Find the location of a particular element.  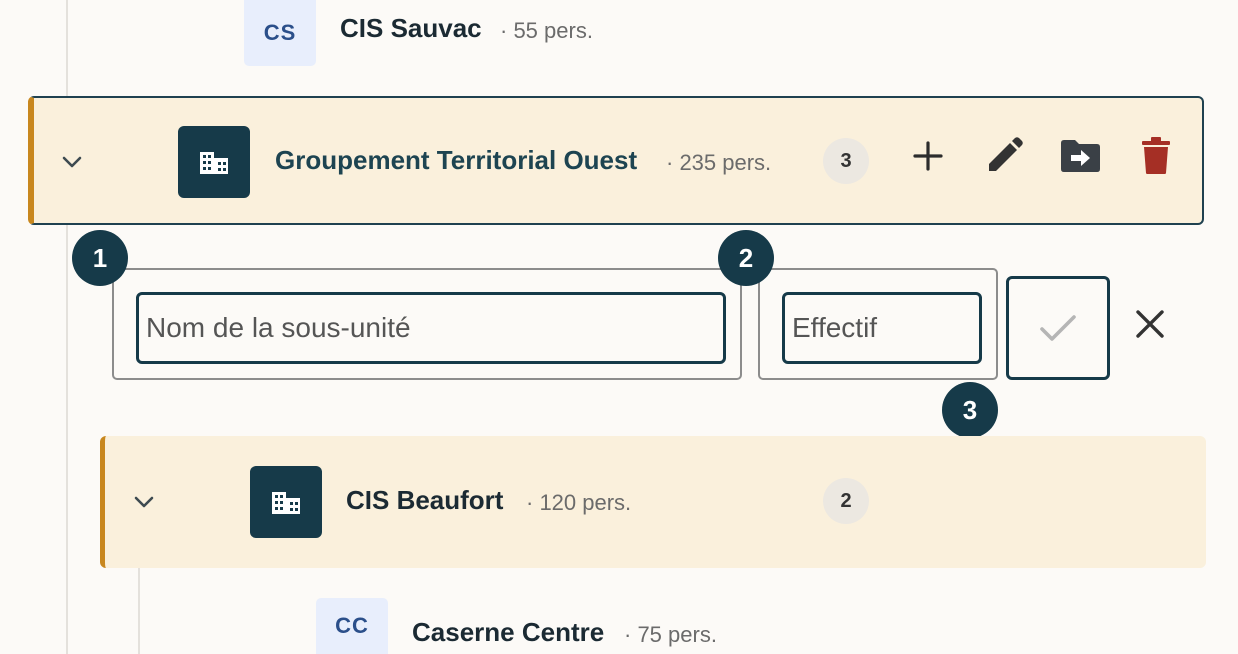

step-marker-3: 3 is located at coordinates (970, 410).